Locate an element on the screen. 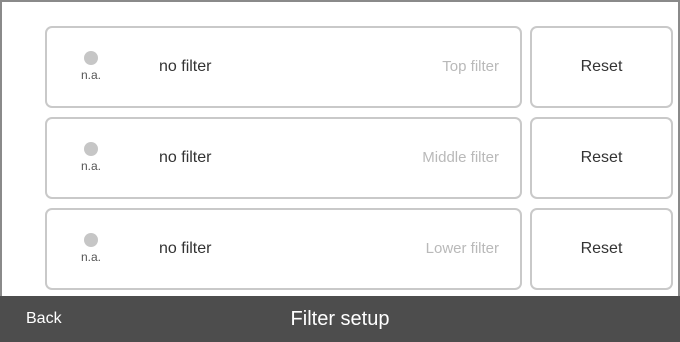  bottom-bar: Filter setup Back is located at coordinates (340, 319).